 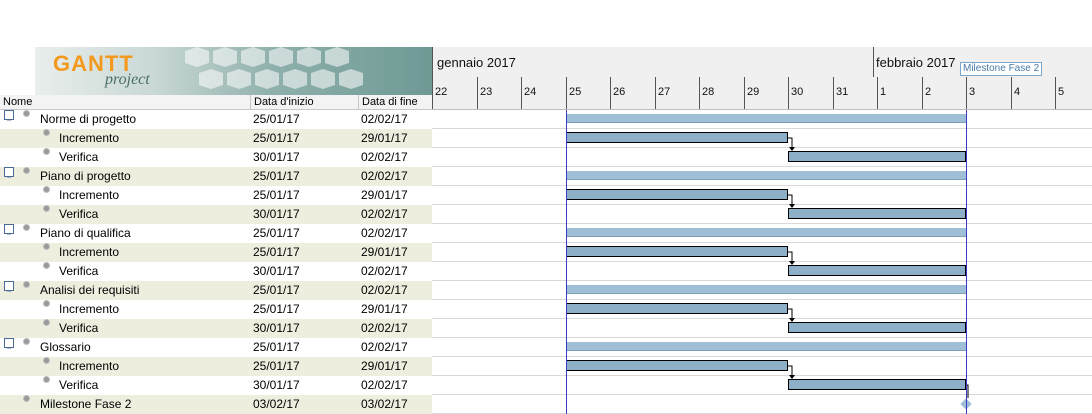 I want to click on task-row-summary: Milestone Fase 2 03/02/17 03/02/17, so click(x=216, y=404).